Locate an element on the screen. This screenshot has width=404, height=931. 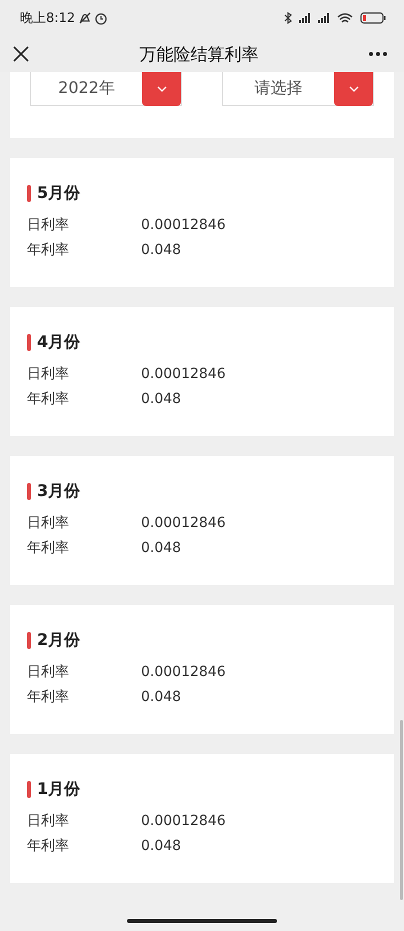
alarm-icon is located at coordinates (101, 18).